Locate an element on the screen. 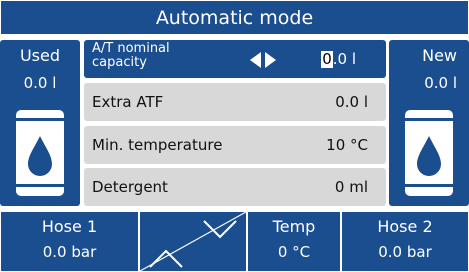 This screenshot has height=272, width=469. row-label: Extra ATF is located at coordinates (128, 102).